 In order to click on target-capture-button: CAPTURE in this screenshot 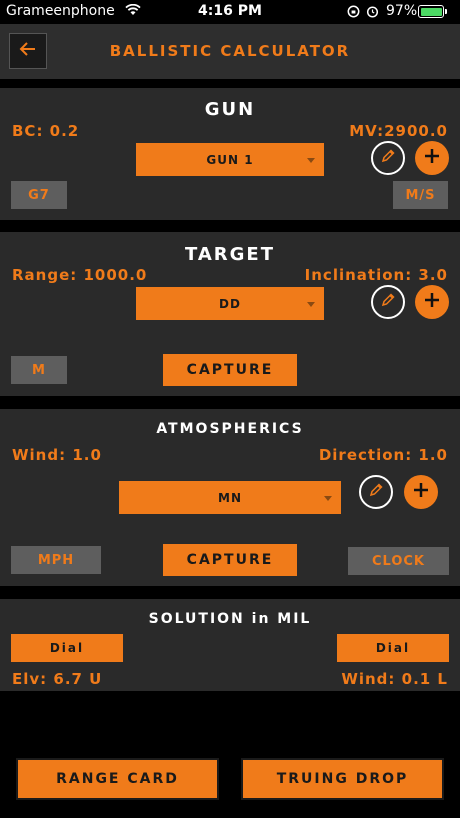, I will do `click(230, 370)`.